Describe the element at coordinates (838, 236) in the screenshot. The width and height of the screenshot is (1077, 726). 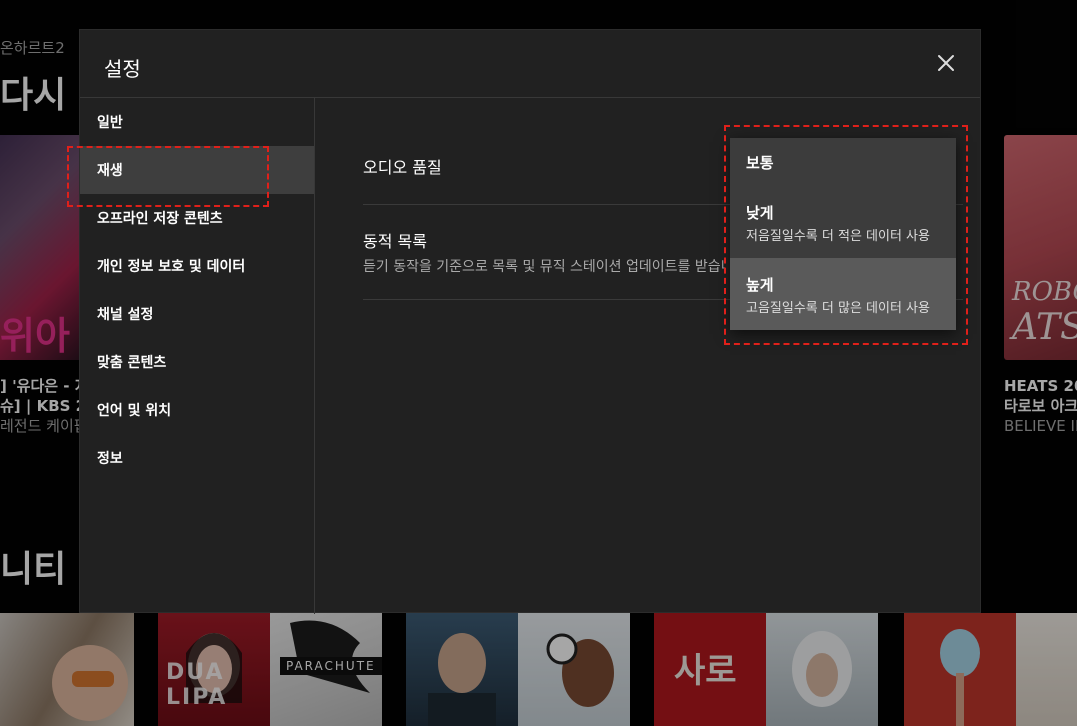
I see `option-description: 저음질일수록 더 적은 데이터 사용` at that location.